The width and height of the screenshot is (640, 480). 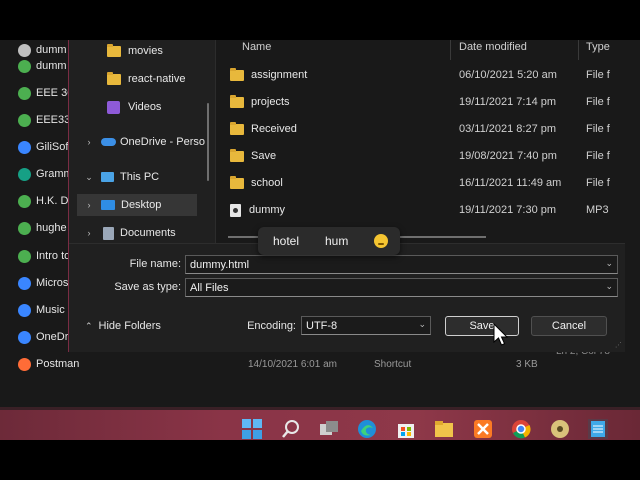 I want to click on list-item: H.K. Da, so click(x=46, y=201).